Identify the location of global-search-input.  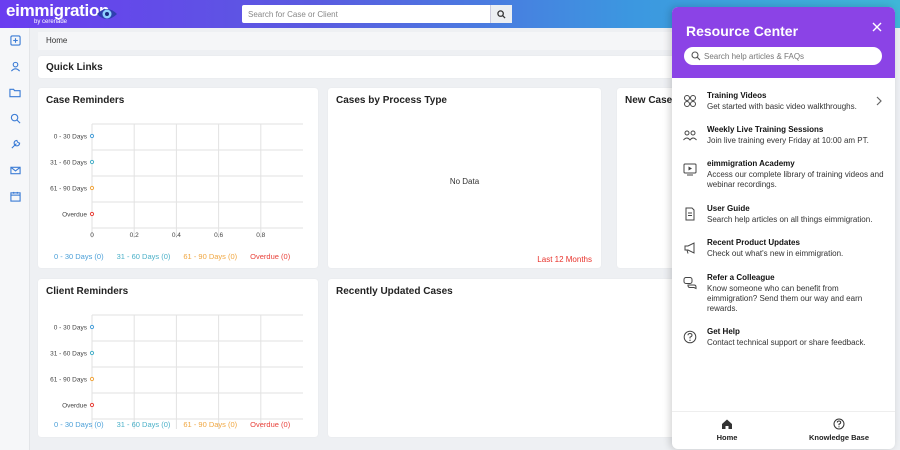
(366, 14).